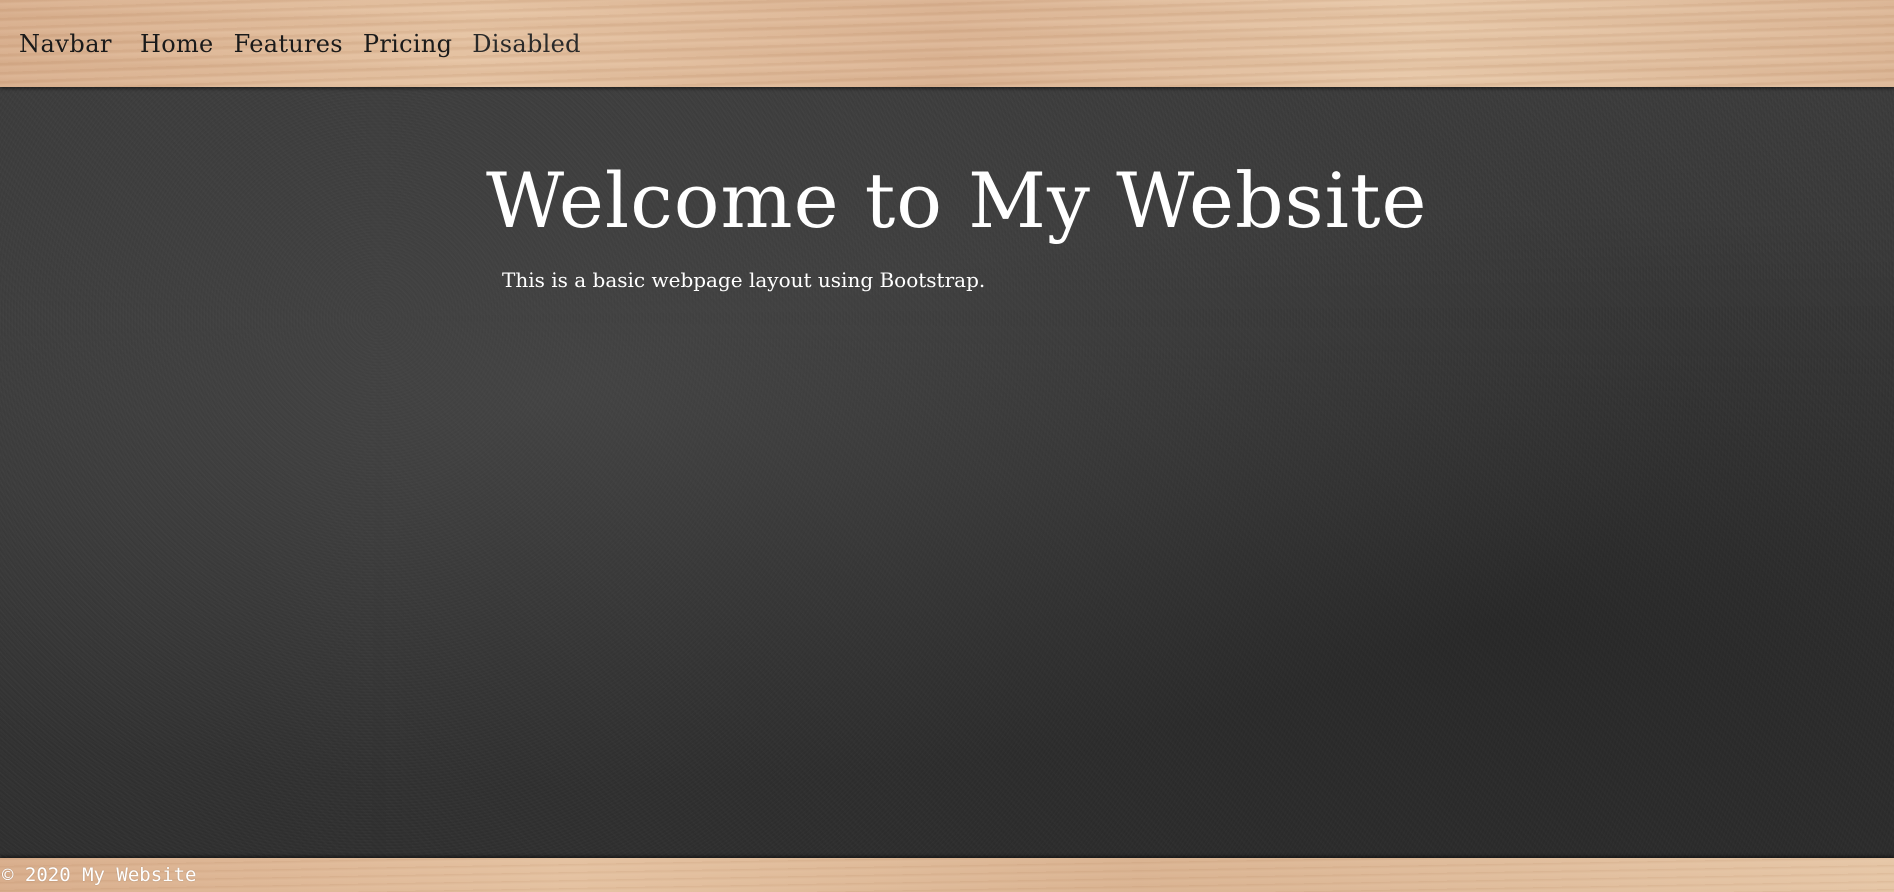  Describe the element at coordinates (65, 44) in the screenshot. I see `navbar-brand: Navbar` at that location.